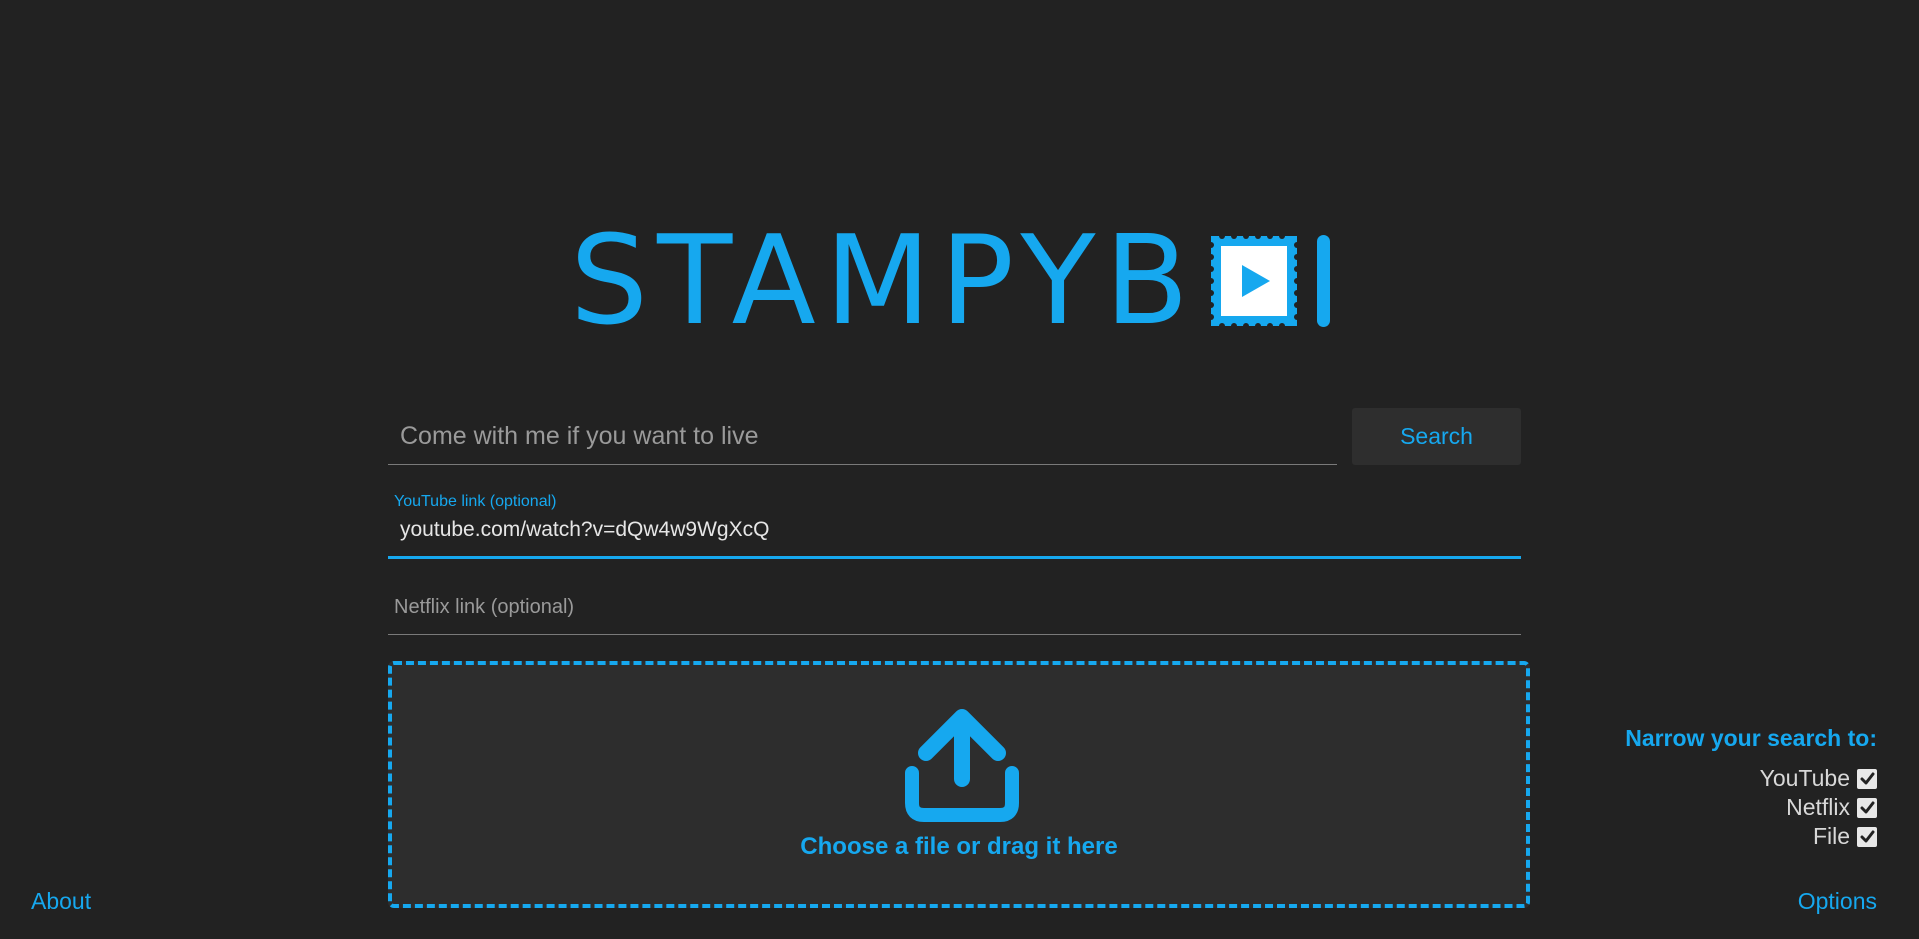  Describe the element at coordinates (484, 607) in the screenshot. I see `netflix-link-placeholder: Netflix link (optional)` at that location.